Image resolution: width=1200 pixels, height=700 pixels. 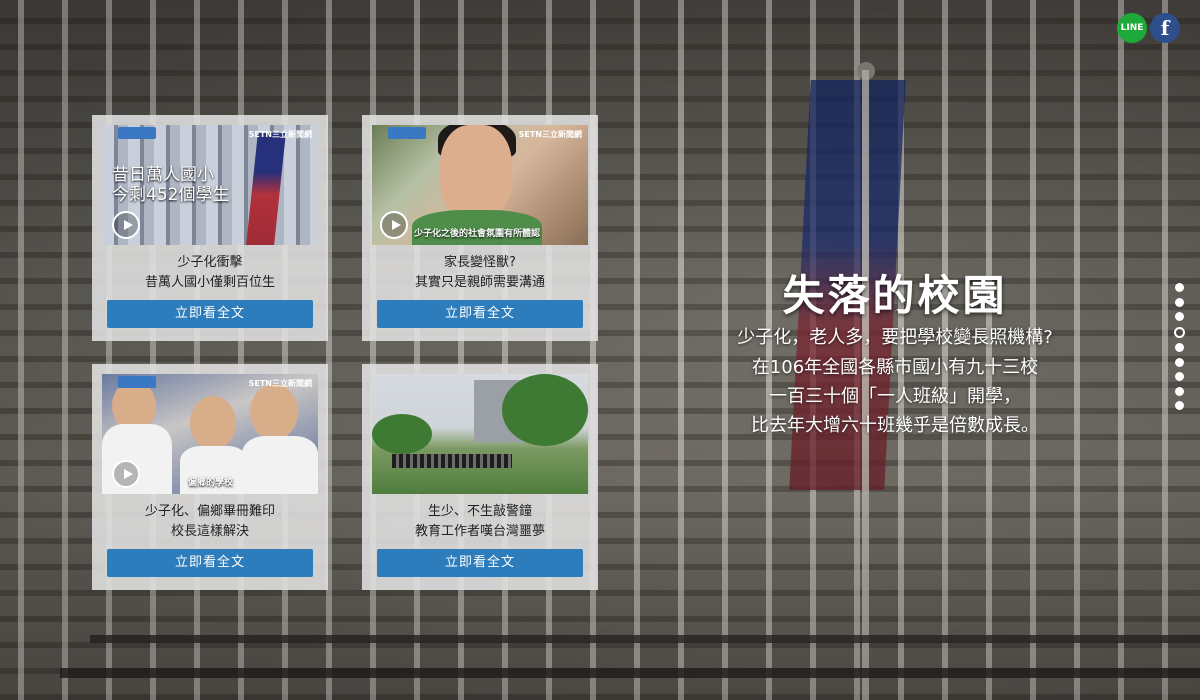 I want to click on thumb-subtitle: 偏鄉的學校, so click(x=211, y=483).